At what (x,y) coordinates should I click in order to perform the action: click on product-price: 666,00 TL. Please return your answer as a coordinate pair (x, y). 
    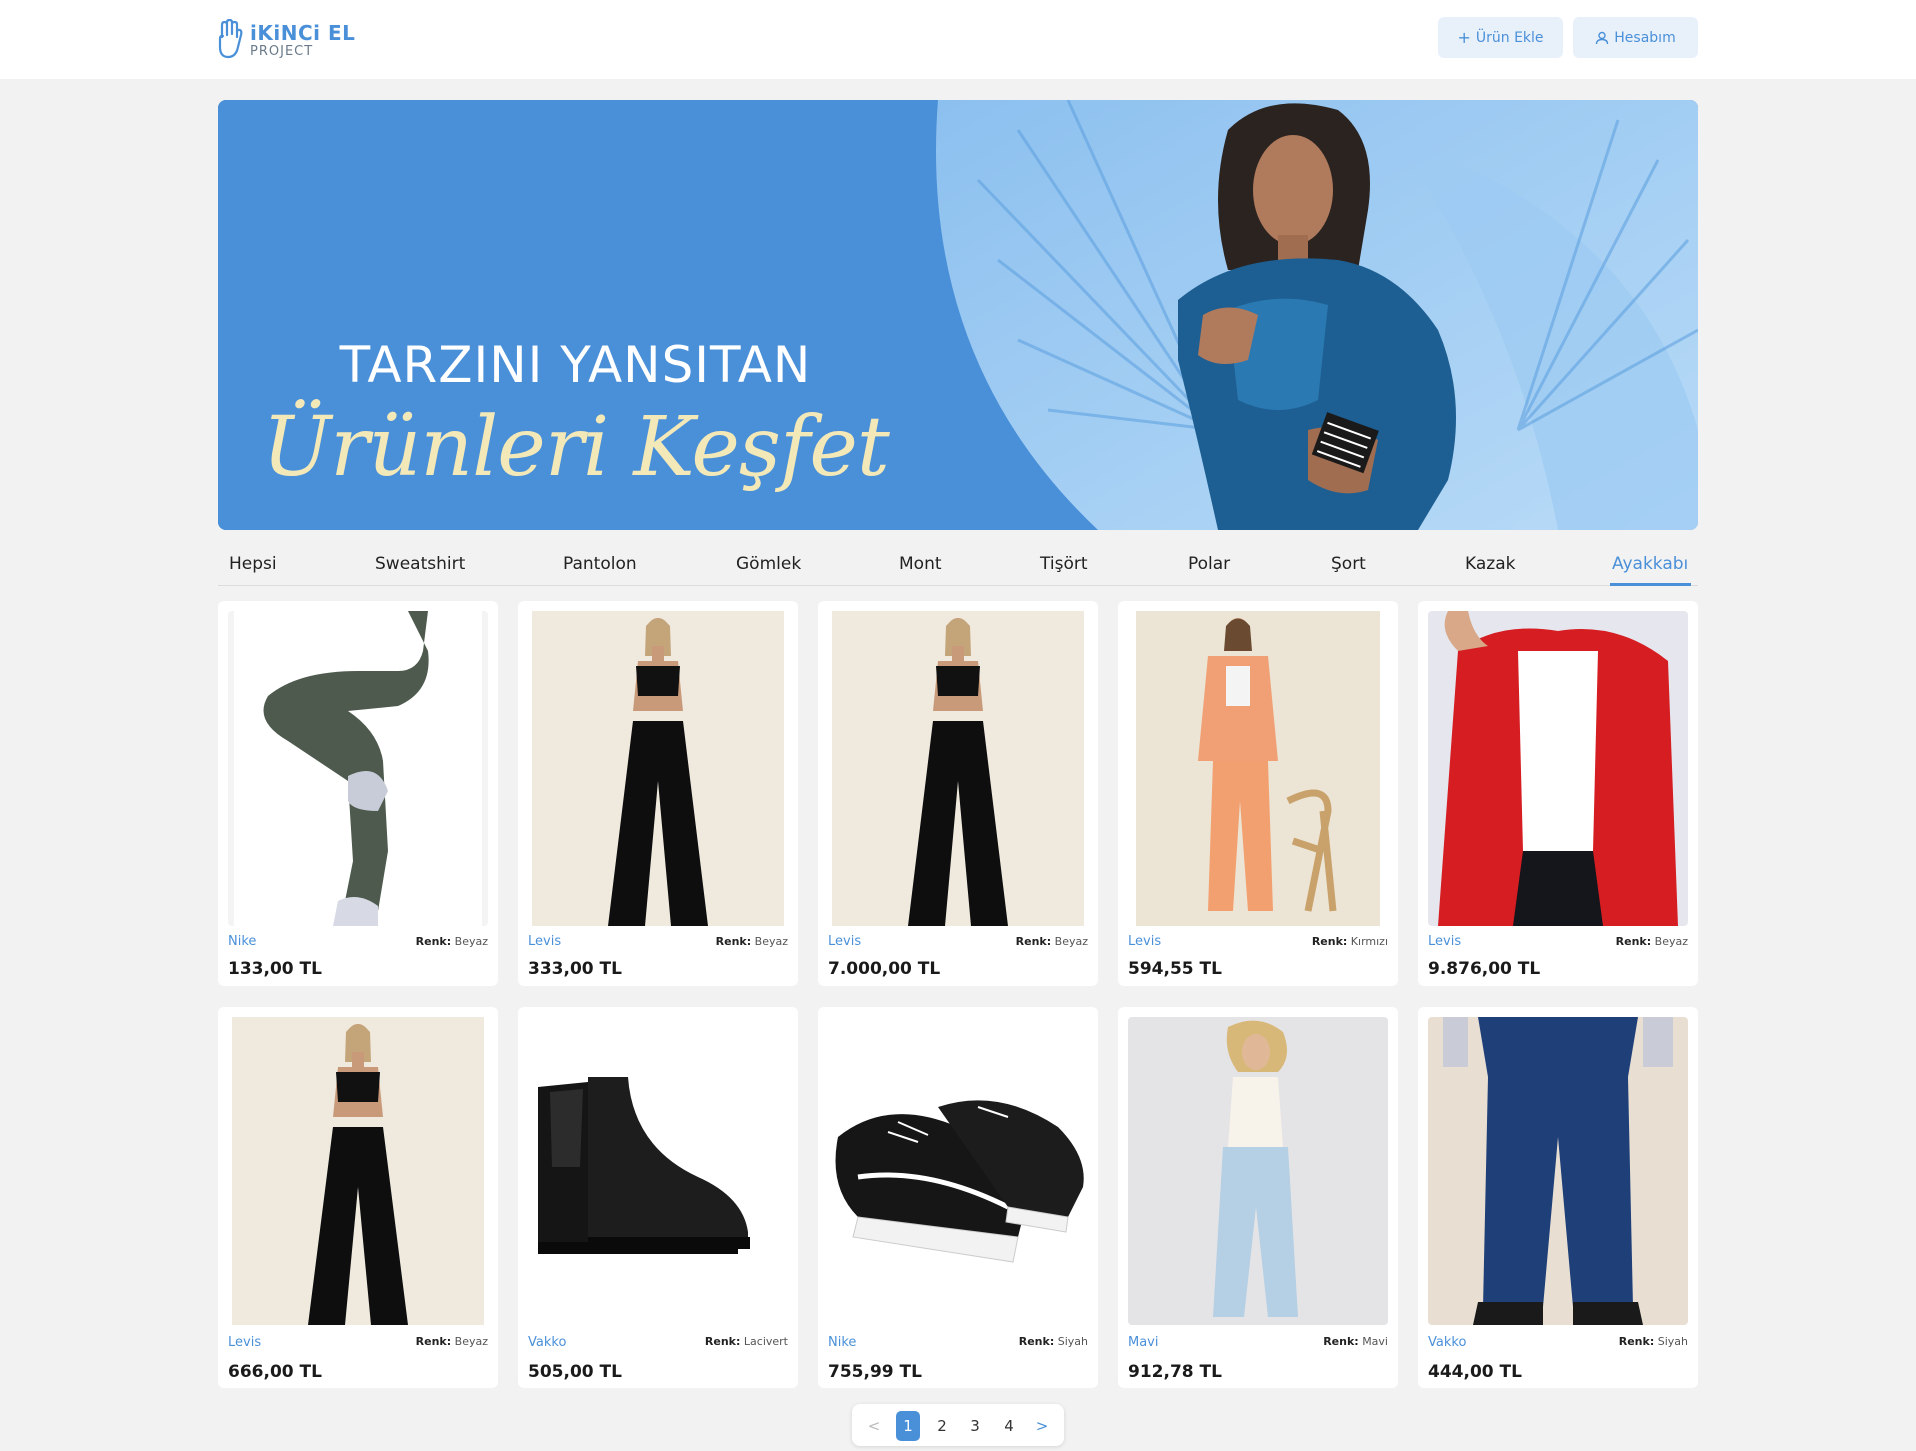
    Looking at the image, I should click on (275, 1372).